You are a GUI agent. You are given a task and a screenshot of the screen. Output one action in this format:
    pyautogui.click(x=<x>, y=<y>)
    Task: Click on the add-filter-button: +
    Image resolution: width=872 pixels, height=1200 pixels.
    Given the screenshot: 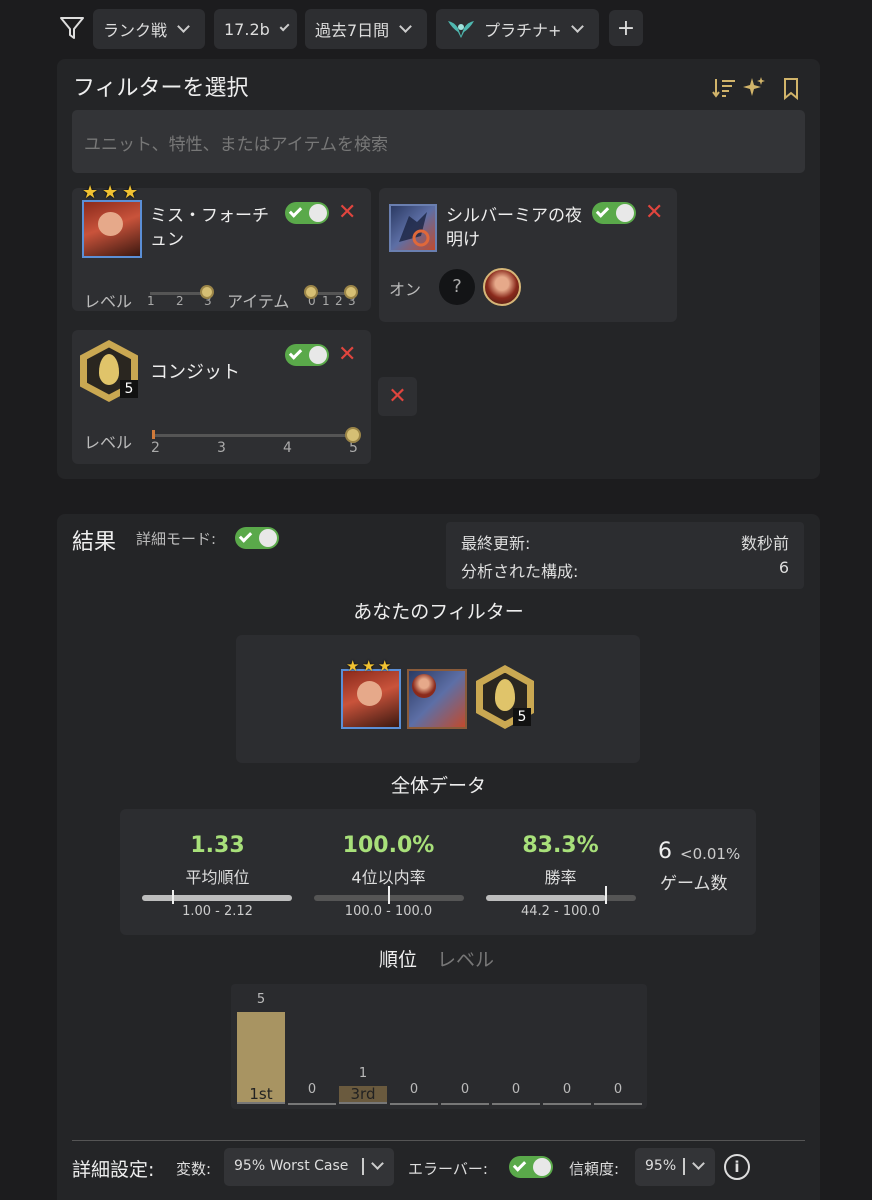 What is the action you would take?
    pyautogui.click(x=626, y=28)
    